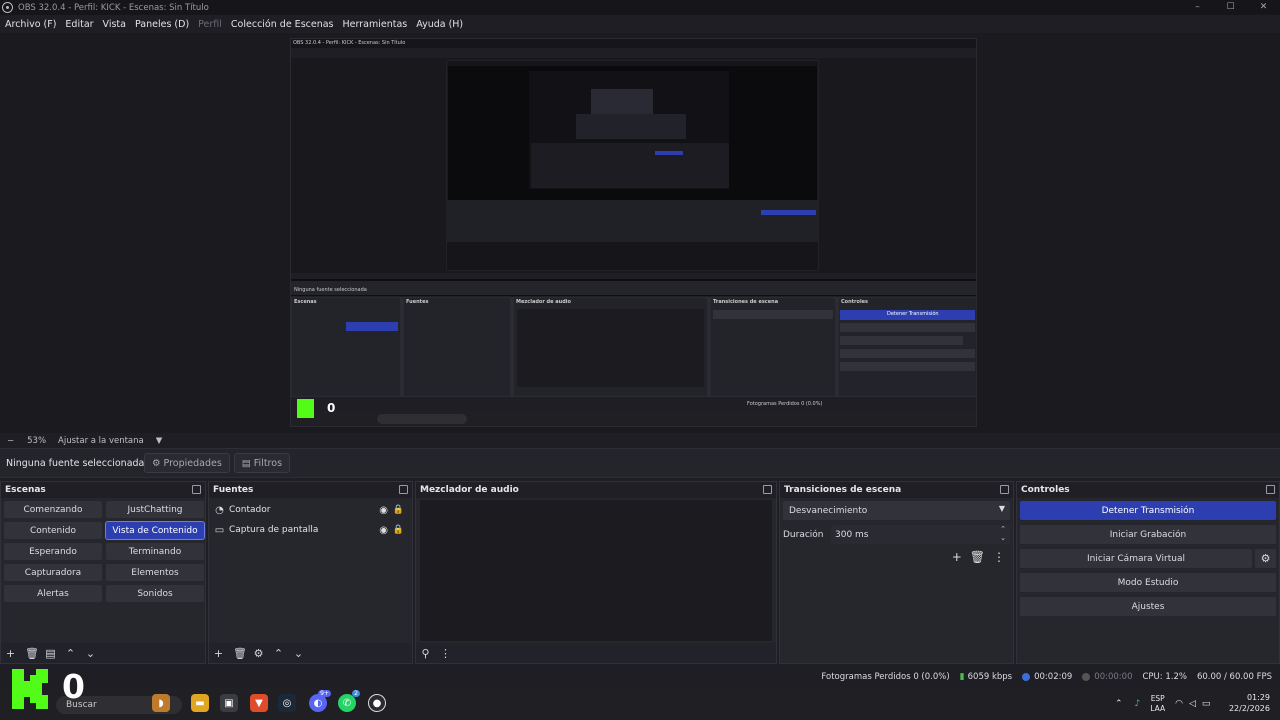  Describe the element at coordinates (30, 24) in the screenshot. I see `menu-file: Archivo (F)` at that location.